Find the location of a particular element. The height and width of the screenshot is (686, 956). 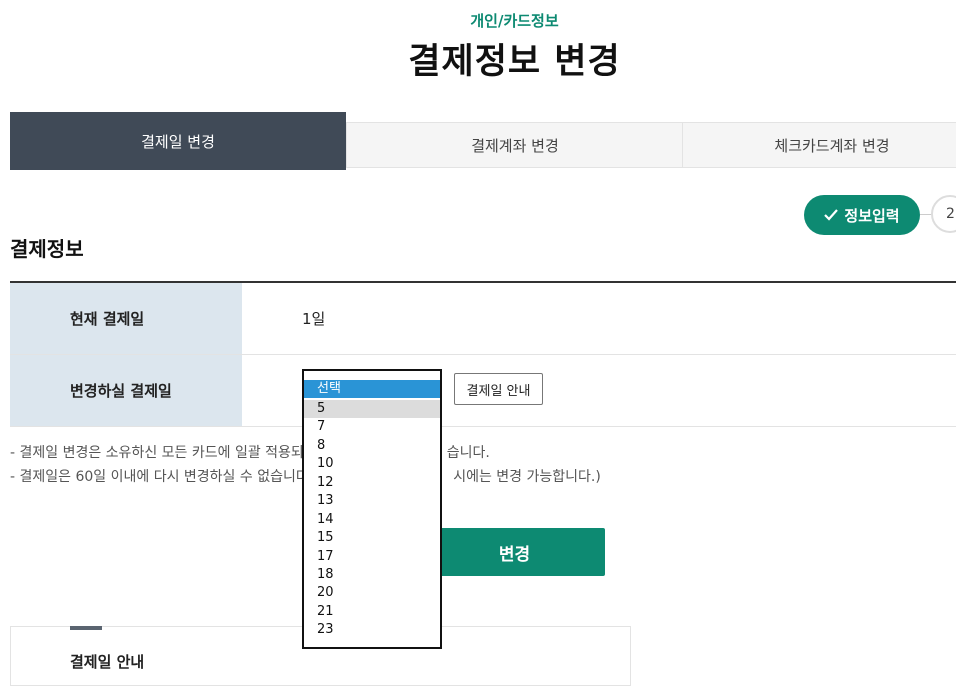

notice-text-tail: 시에는 변경 가능합니다.) is located at coordinates (527, 477).